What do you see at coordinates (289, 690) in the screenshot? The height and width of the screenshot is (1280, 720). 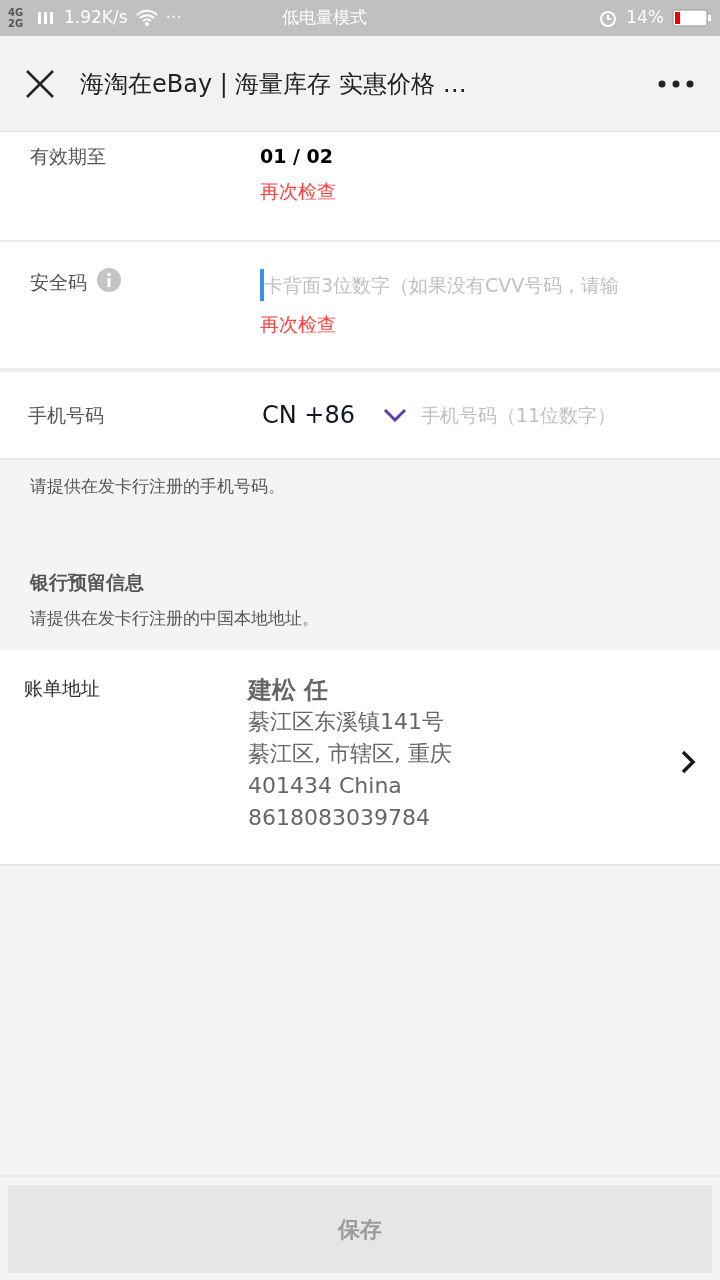 I see `address-name: 建松 任` at bounding box center [289, 690].